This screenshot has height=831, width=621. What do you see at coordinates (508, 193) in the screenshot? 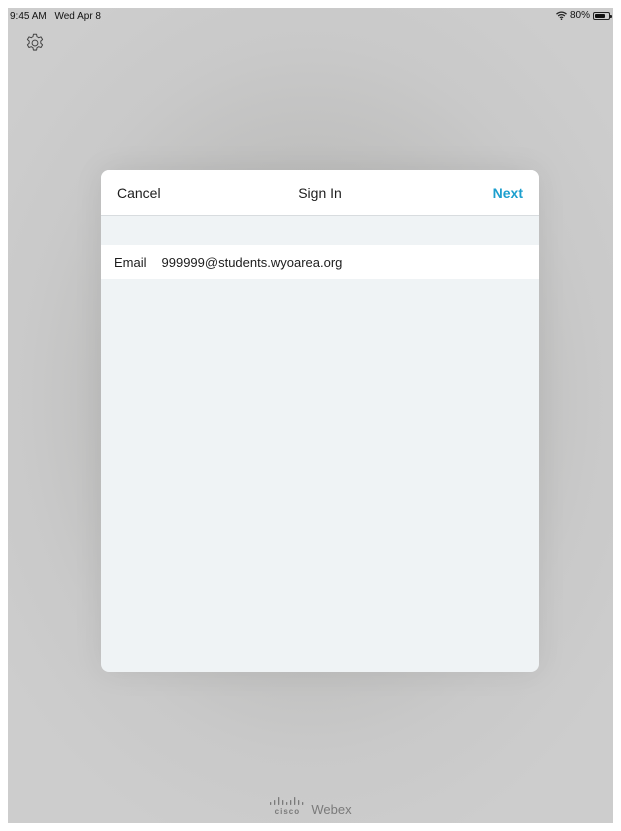
I see `next-button: Next` at bounding box center [508, 193].